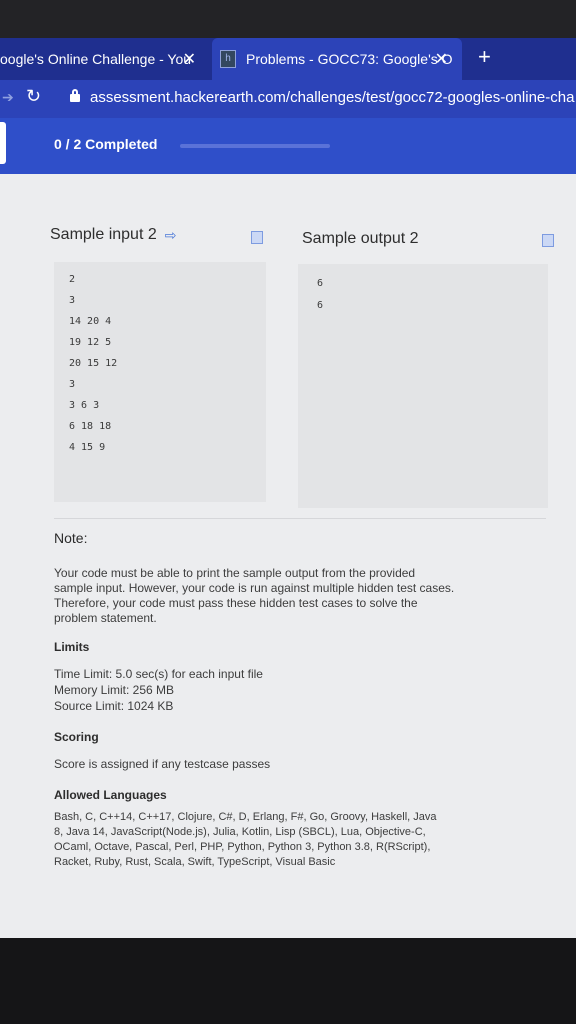  Describe the element at coordinates (93, 363) in the screenshot. I see `code-line: 20 15 12` at that location.